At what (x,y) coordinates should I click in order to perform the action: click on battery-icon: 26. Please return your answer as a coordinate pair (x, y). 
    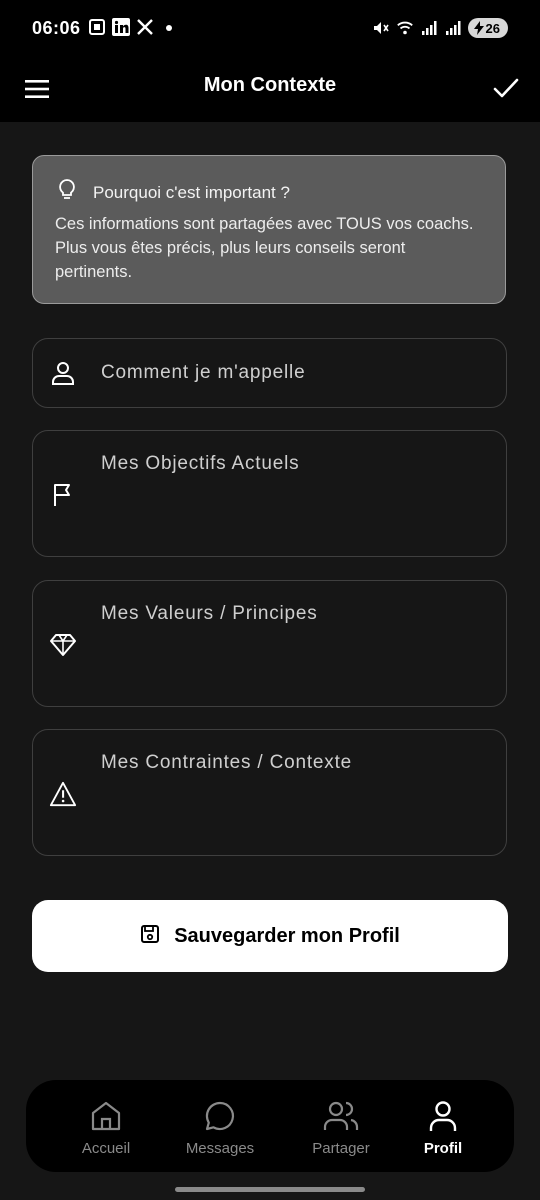
    Looking at the image, I should click on (487, 28).